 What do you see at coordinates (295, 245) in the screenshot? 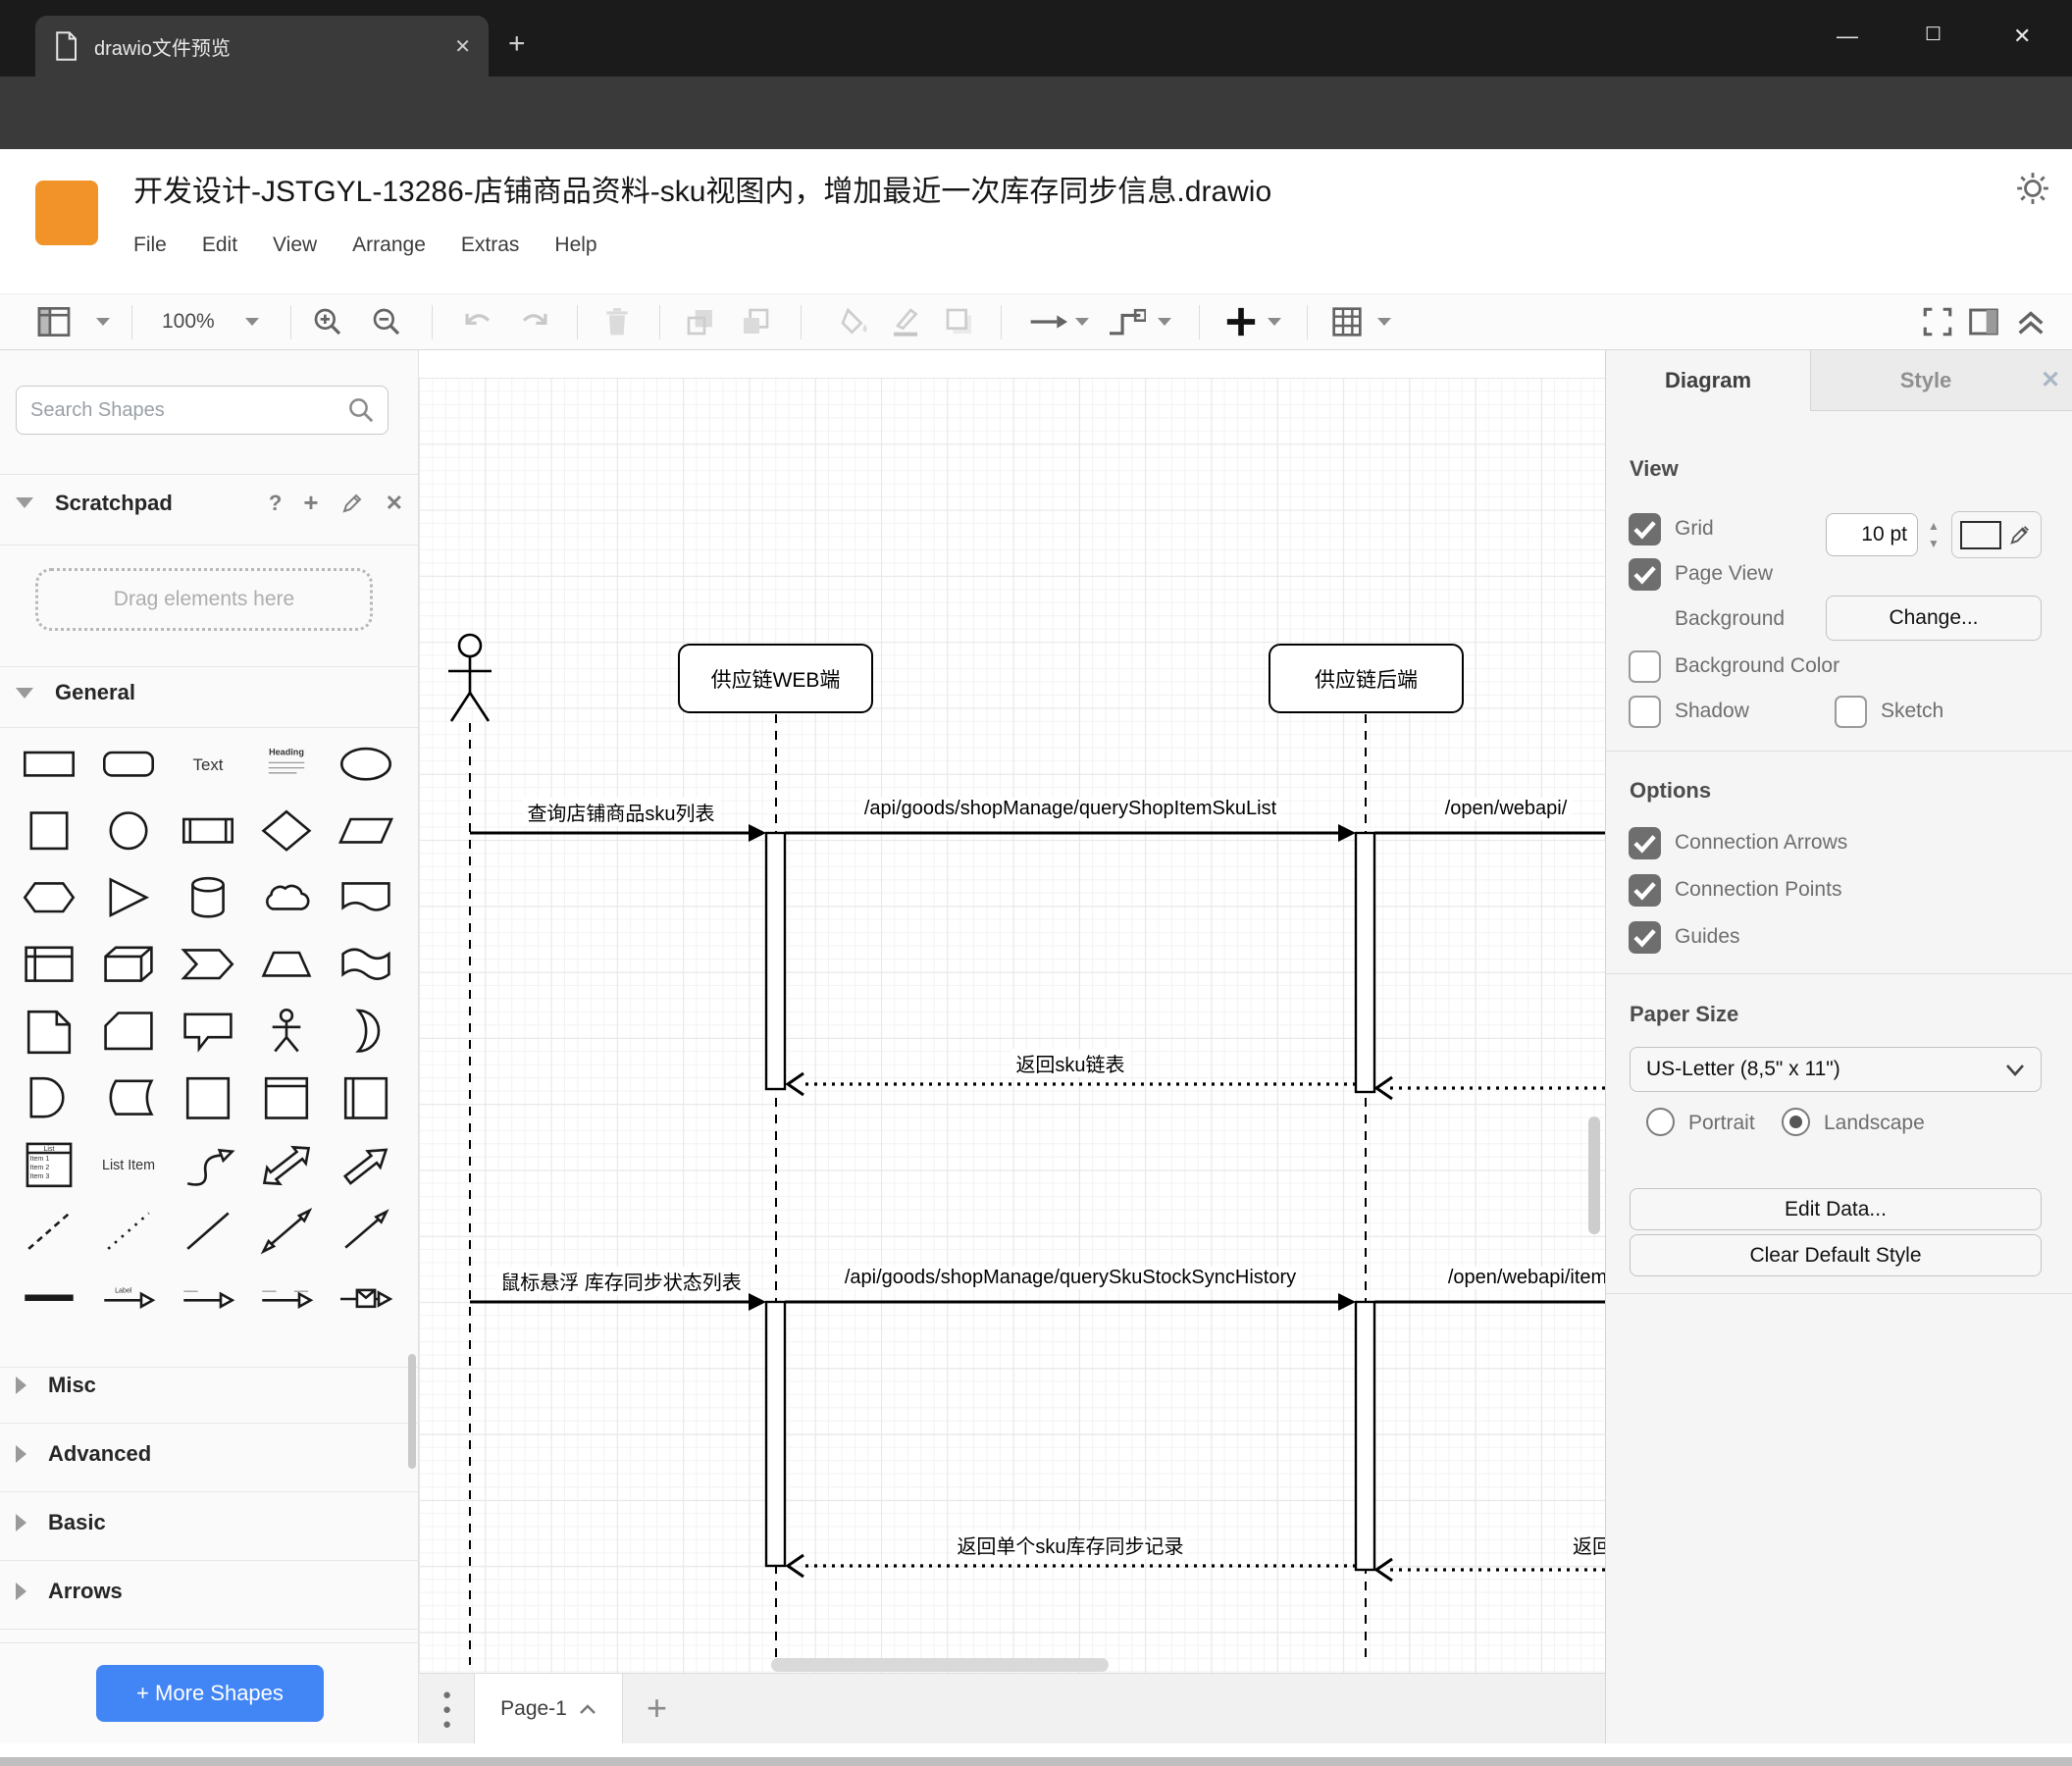
I see `menu-view: View` at bounding box center [295, 245].